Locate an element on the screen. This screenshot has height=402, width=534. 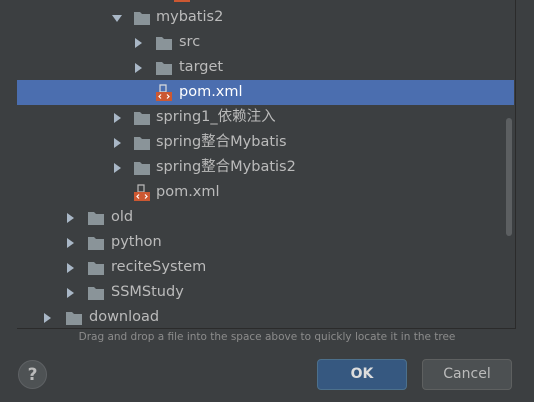
tree-item-pom-xml-selected: pom.xml is located at coordinates (265, 92).